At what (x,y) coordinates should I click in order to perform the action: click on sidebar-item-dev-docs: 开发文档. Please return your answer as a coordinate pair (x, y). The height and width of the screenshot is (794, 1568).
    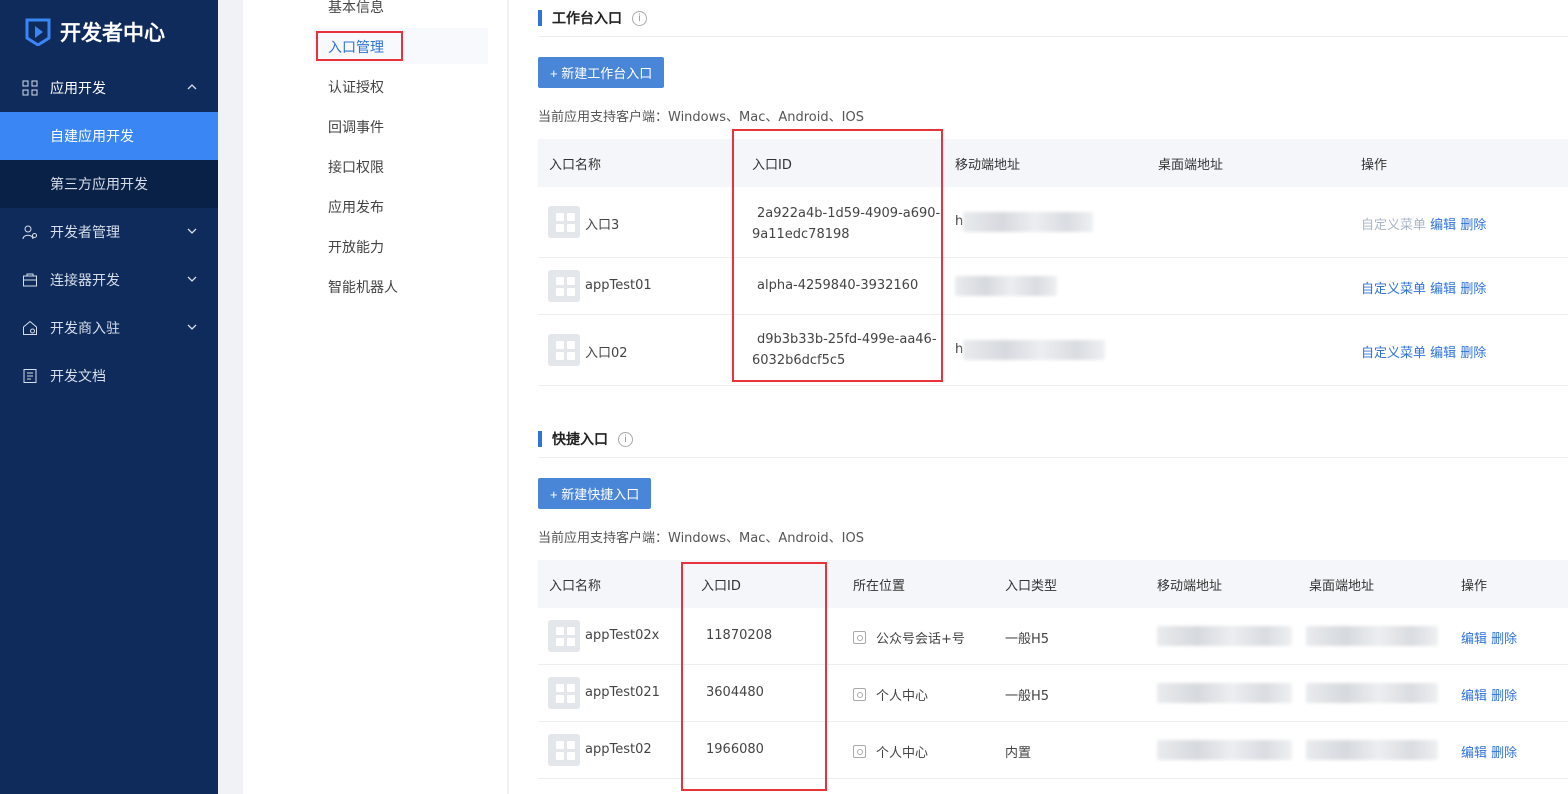
    Looking at the image, I should click on (109, 376).